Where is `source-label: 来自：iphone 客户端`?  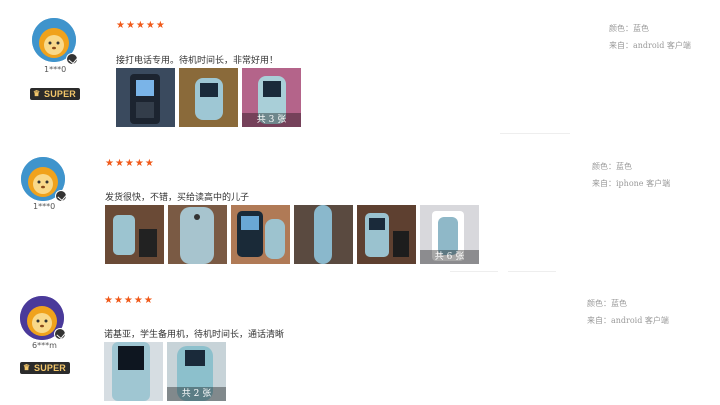 source-label: 来自：iphone 客户端 is located at coordinates (631, 183).